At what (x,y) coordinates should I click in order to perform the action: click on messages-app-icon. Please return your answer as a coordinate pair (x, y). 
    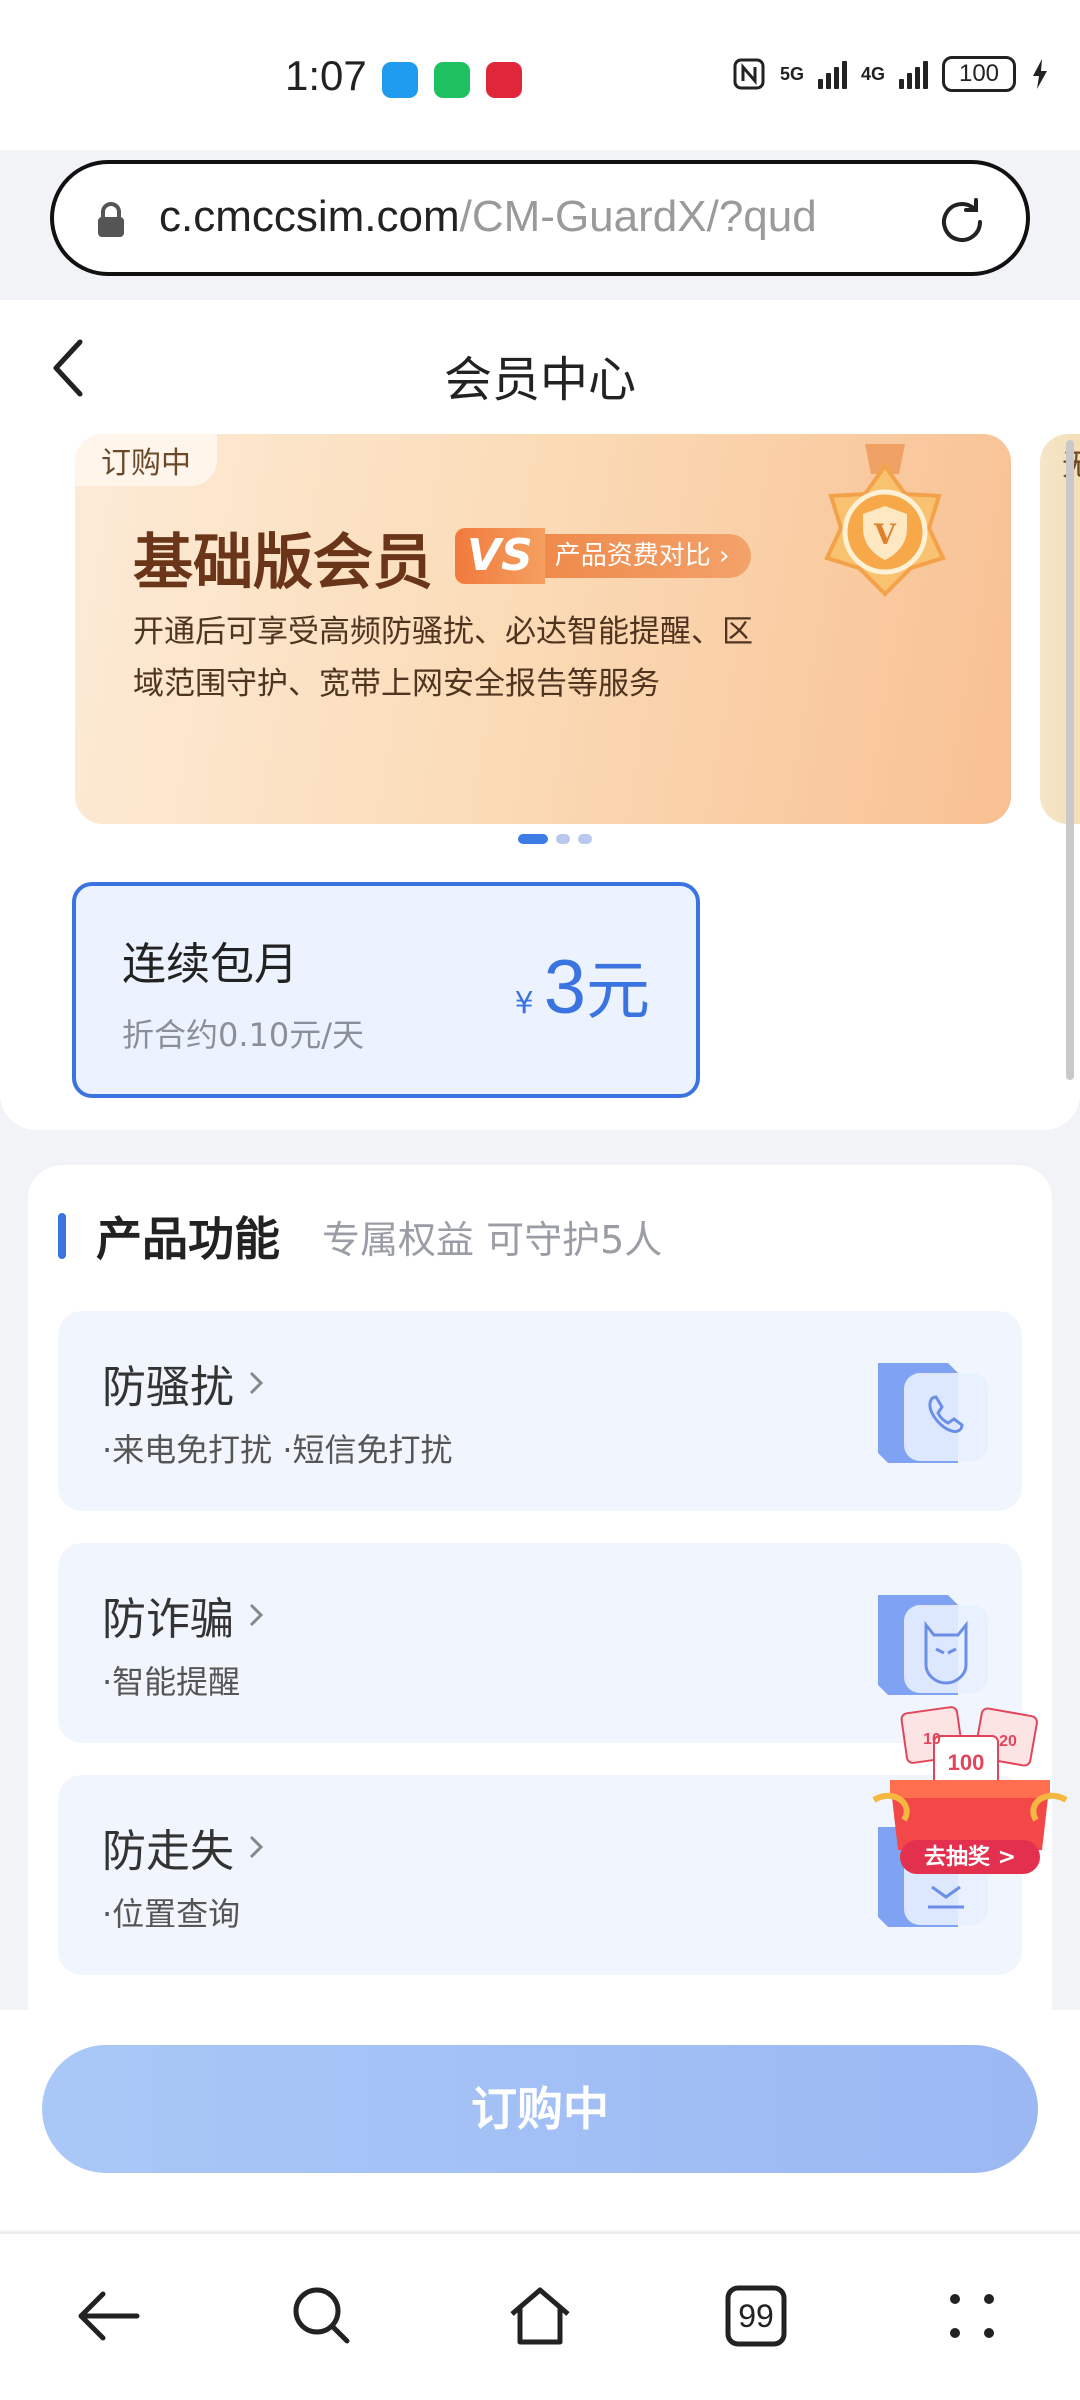
    Looking at the image, I should click on (400, 80).